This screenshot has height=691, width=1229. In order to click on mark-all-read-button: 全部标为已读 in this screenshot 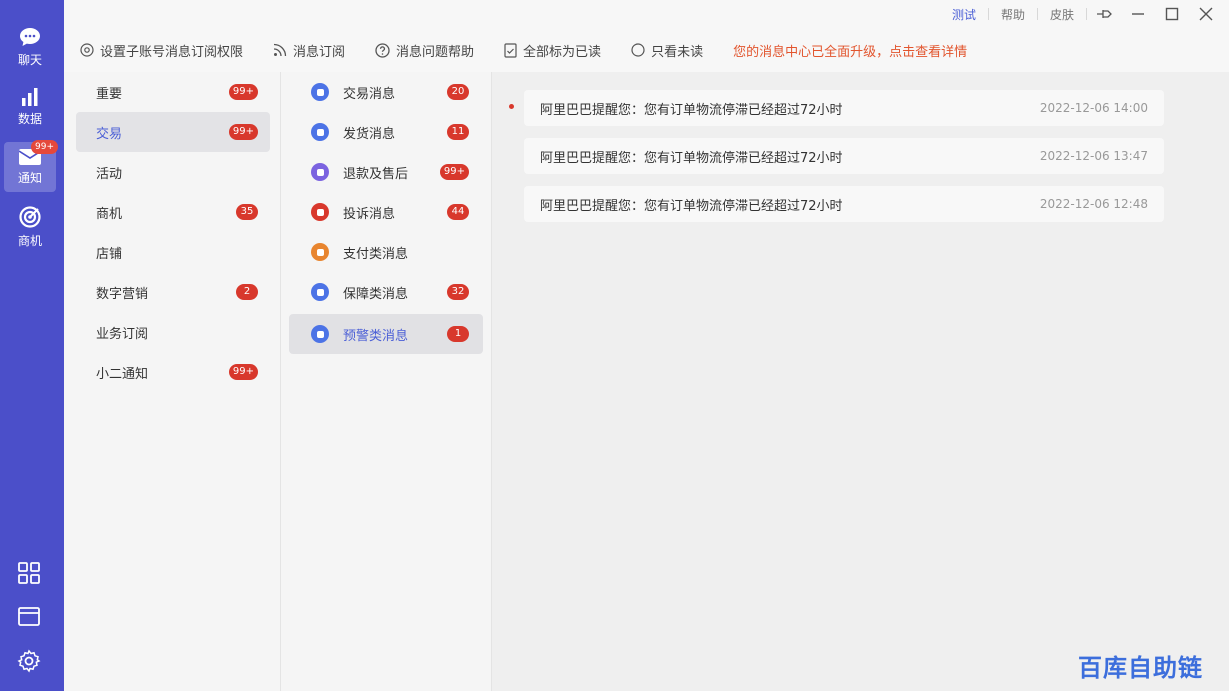, I will do `click(552, 50)`.